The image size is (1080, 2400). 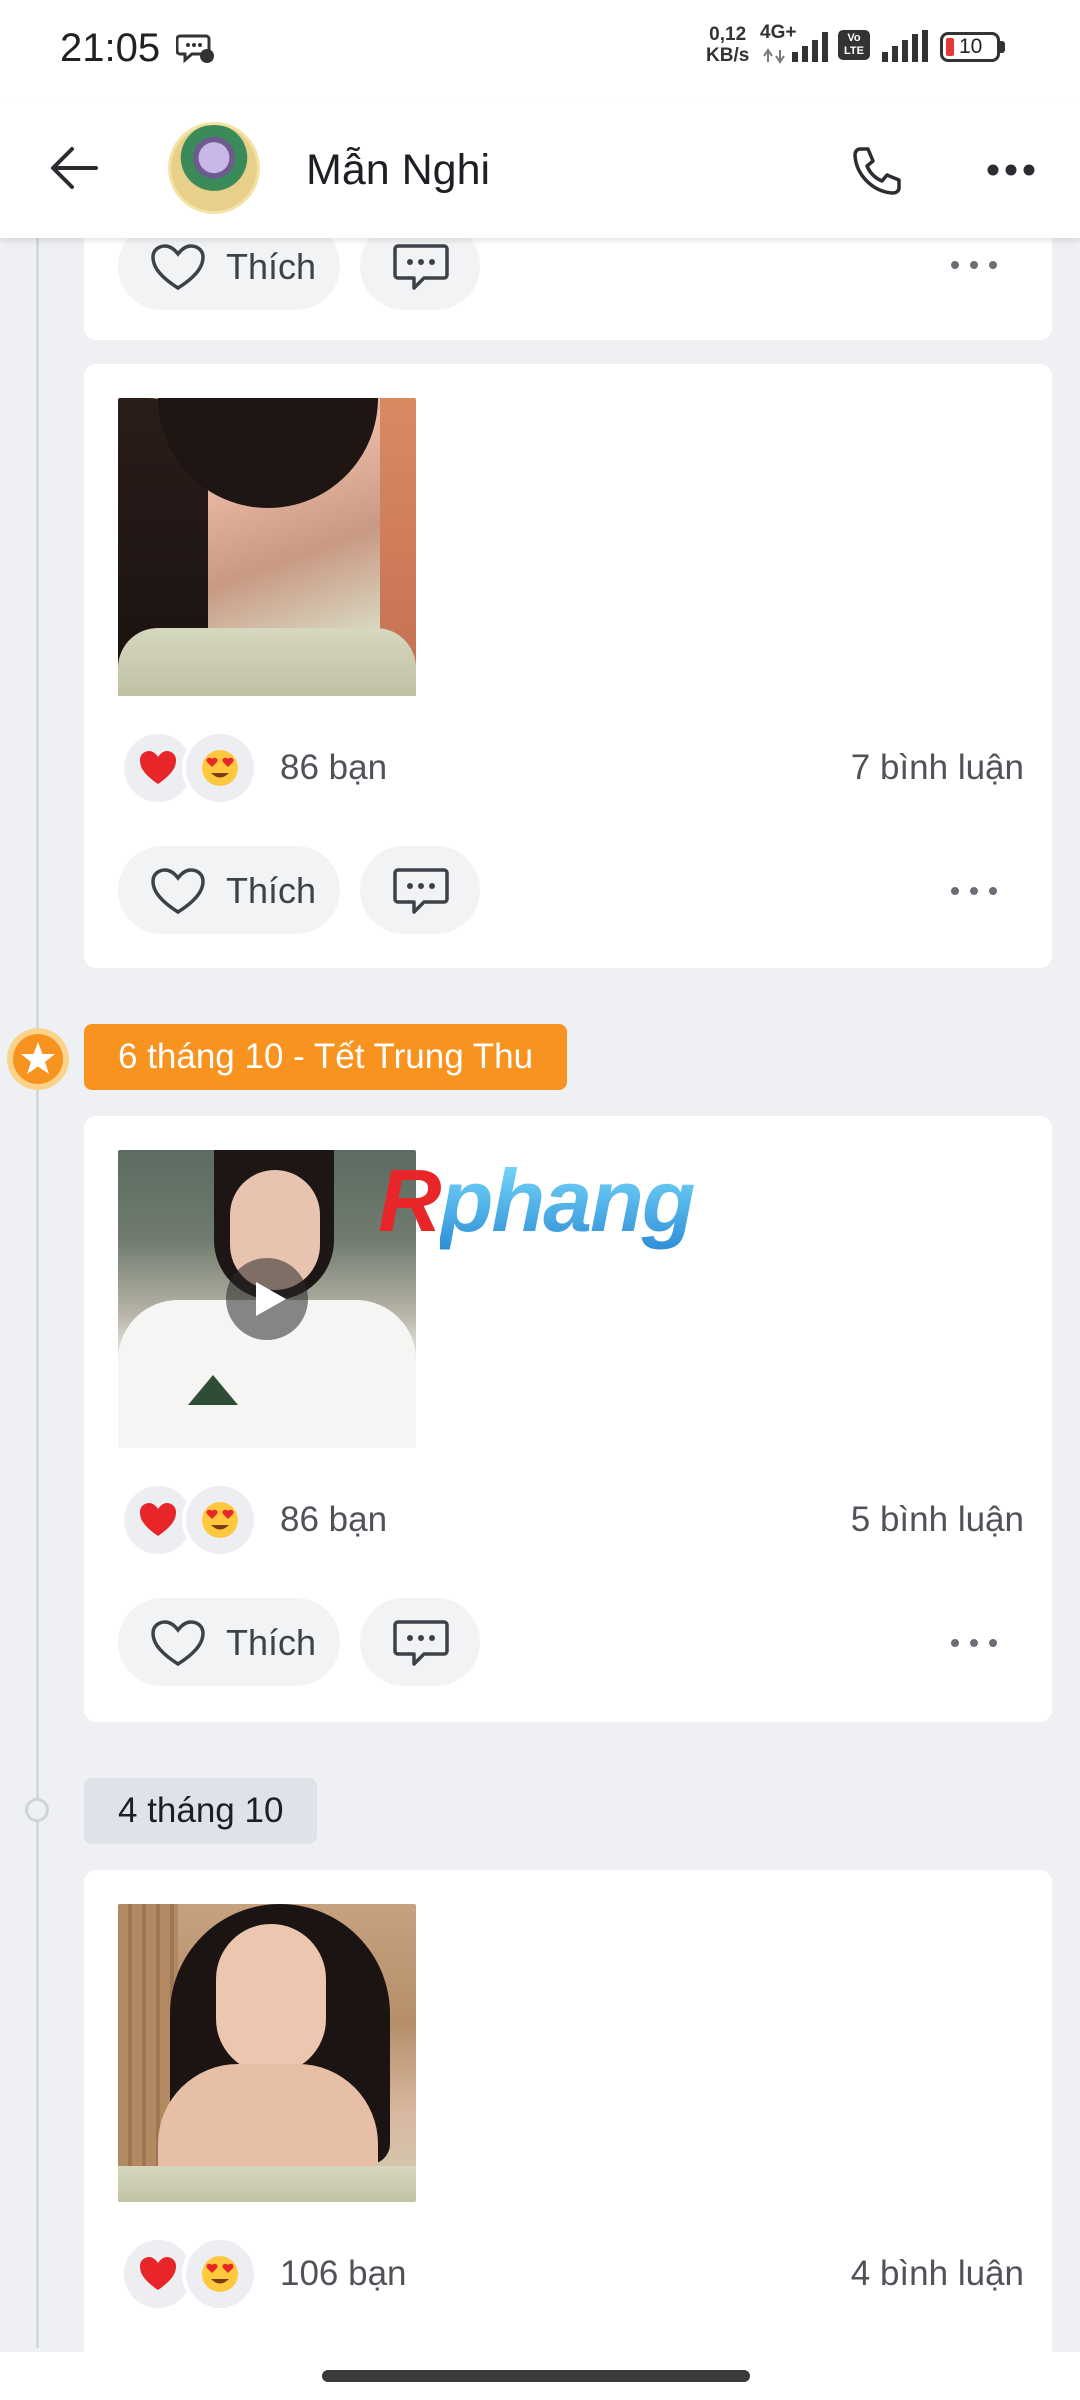 What do you see at coordinates (214, 168) in the screenshot?
I see `avatar` at bounding box center [214, 168].